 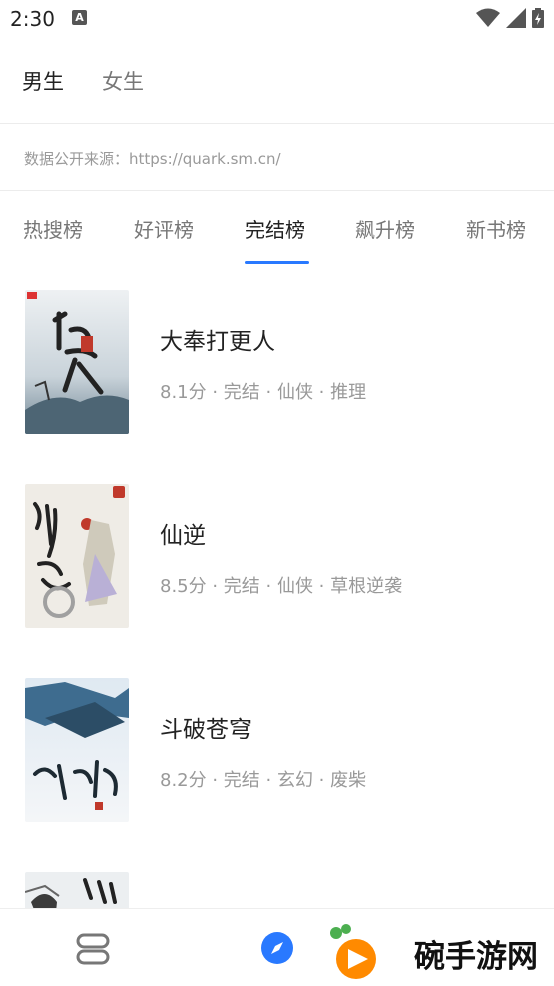 I want to click on book-title: 仙逆, so click(x=183, y=536).